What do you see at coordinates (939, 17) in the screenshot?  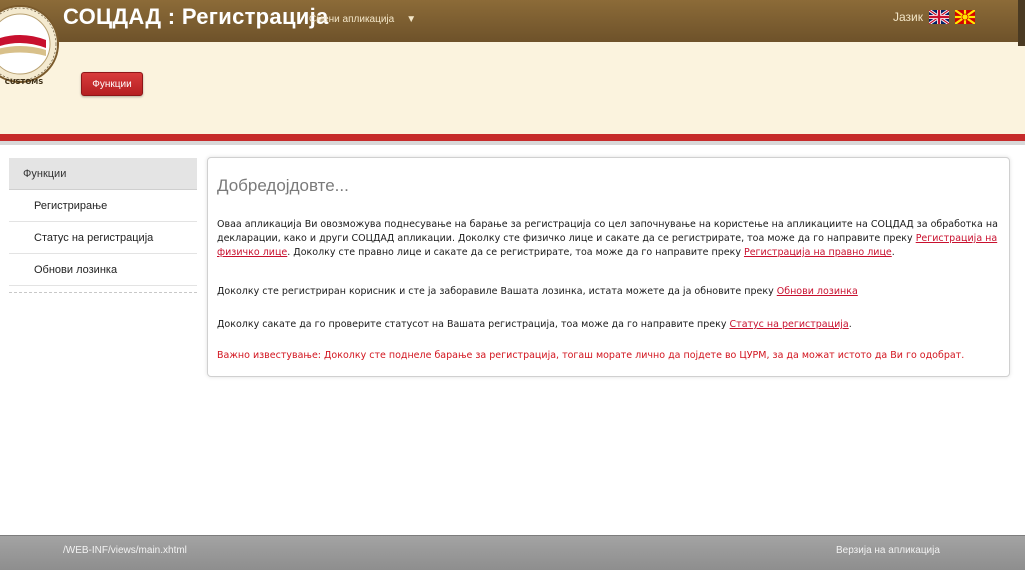 I see `uk-flag-icon` at bounding box center [939, 17].